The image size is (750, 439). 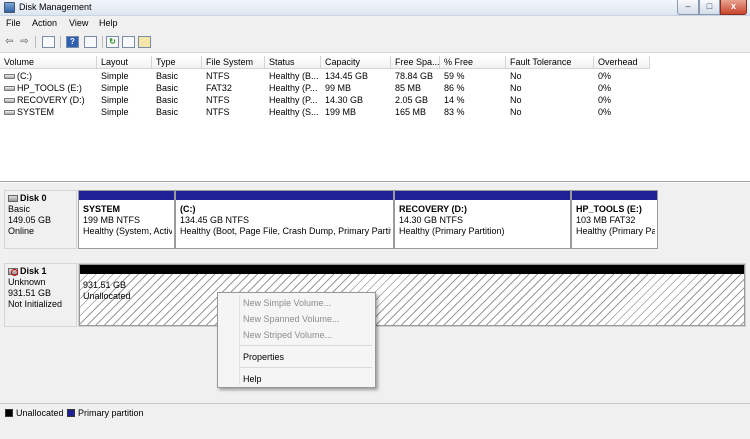 I want to click on connect-disk-icon, so click(x=128, y=42).